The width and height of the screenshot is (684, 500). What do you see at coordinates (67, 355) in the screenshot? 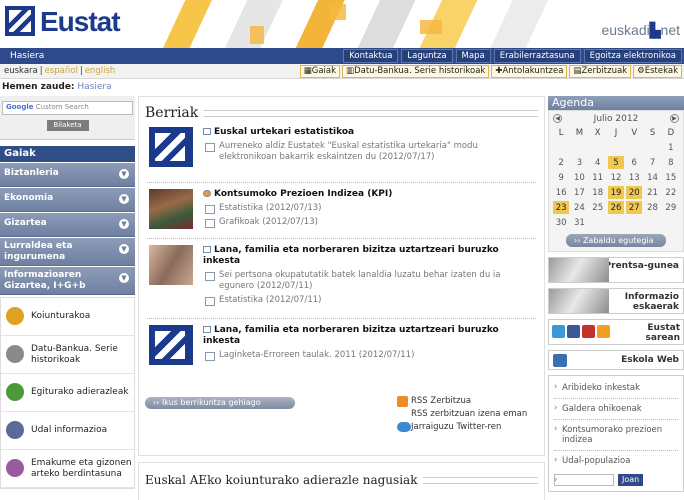
I see `quick-link-databank: Datu-Bankua. Serie historikoak` at bounding box center [67, 355].